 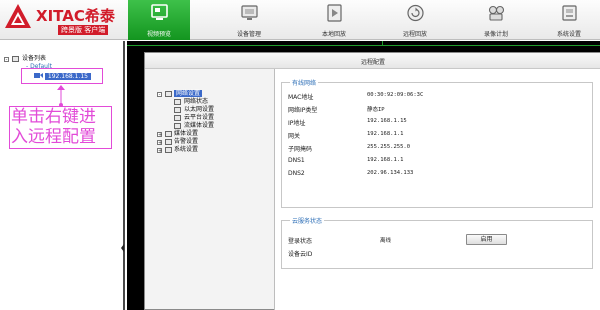 What do you see at coordinates (199, 126) in the screenshot?
I see `tree-stream-settings: 流媒体设置` at bounding box center [199, 126].